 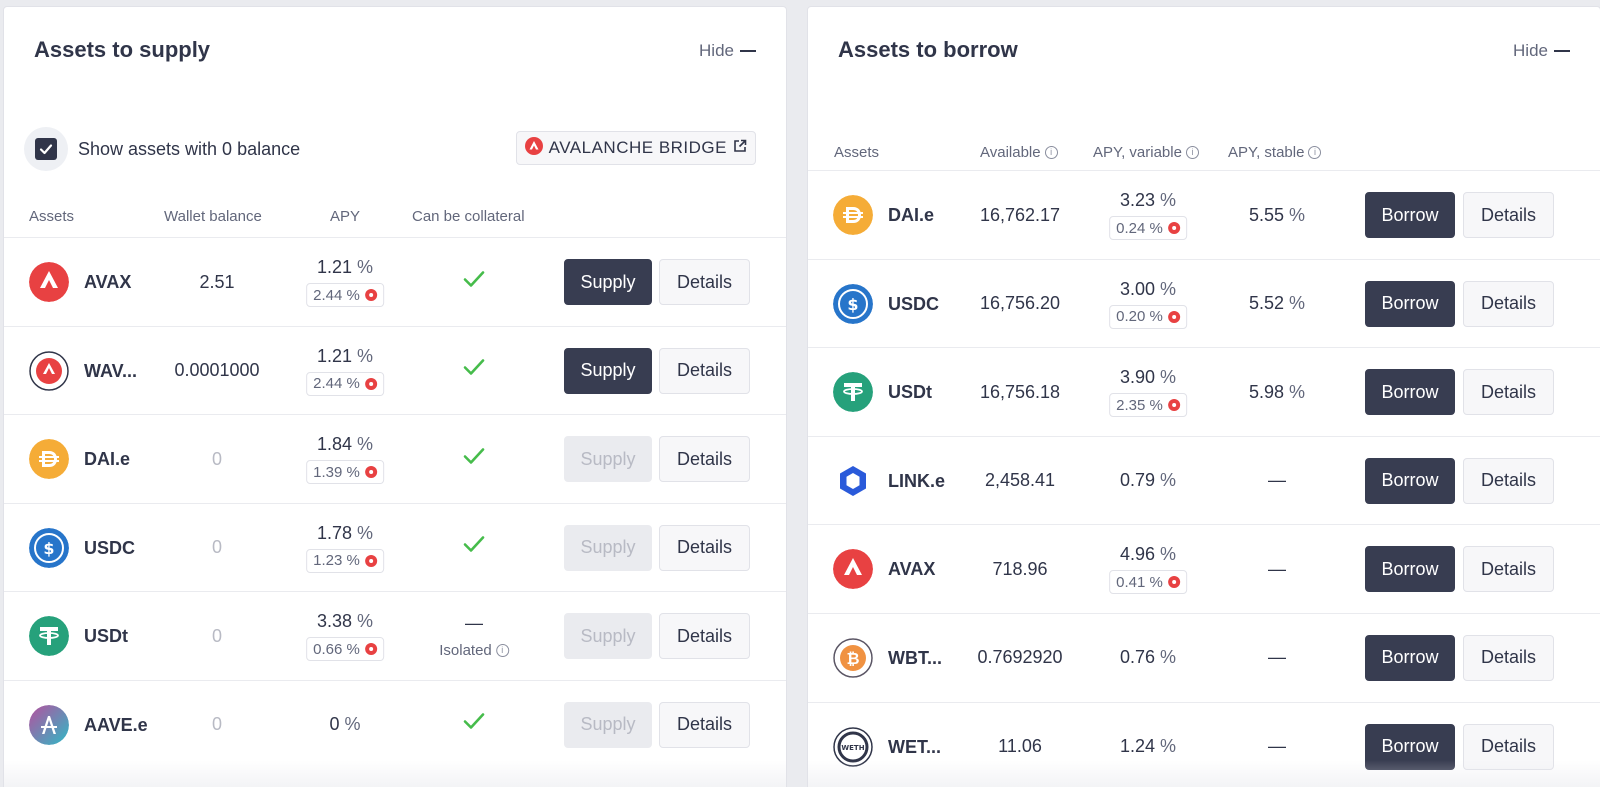 I want to click on isolated-label: Isolated i, so click(x=474, y=650).